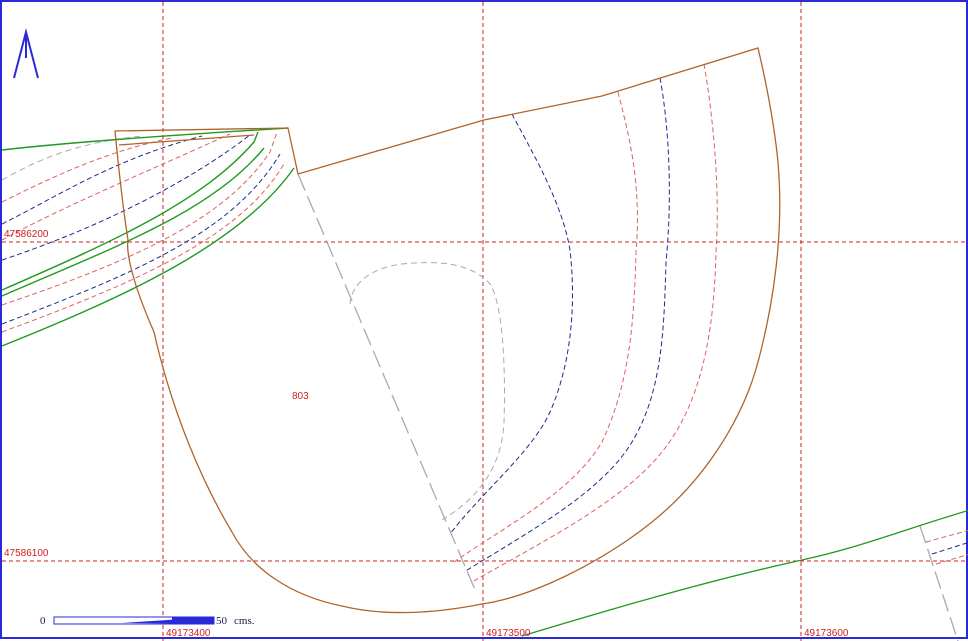 Image resolution: width=968 pixels, height=641 pixels. I want to click on parcel-label: 803, so click(300, 396).